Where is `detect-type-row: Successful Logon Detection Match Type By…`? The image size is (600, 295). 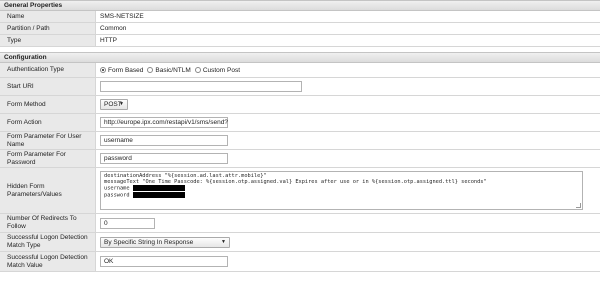
detect-type-row: Successful Logon Detection Match Type By… is located at coordinates (300, 242).